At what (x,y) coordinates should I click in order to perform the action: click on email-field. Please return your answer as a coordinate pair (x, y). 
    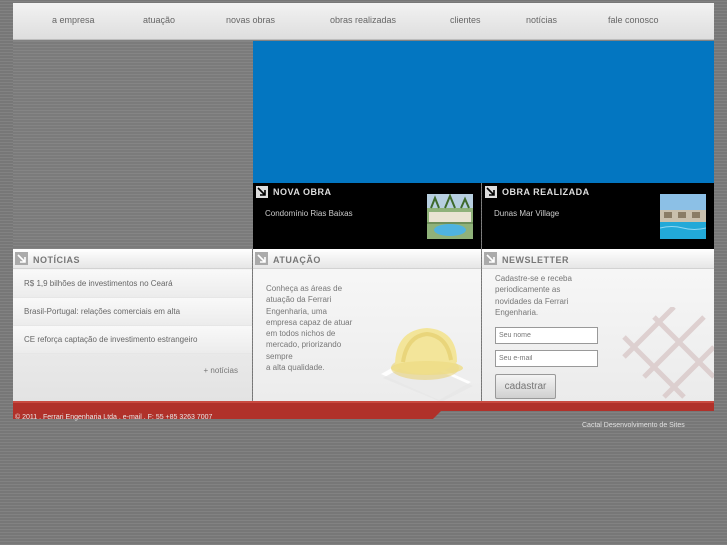
    Looking at the image, I should click on (546, 358).